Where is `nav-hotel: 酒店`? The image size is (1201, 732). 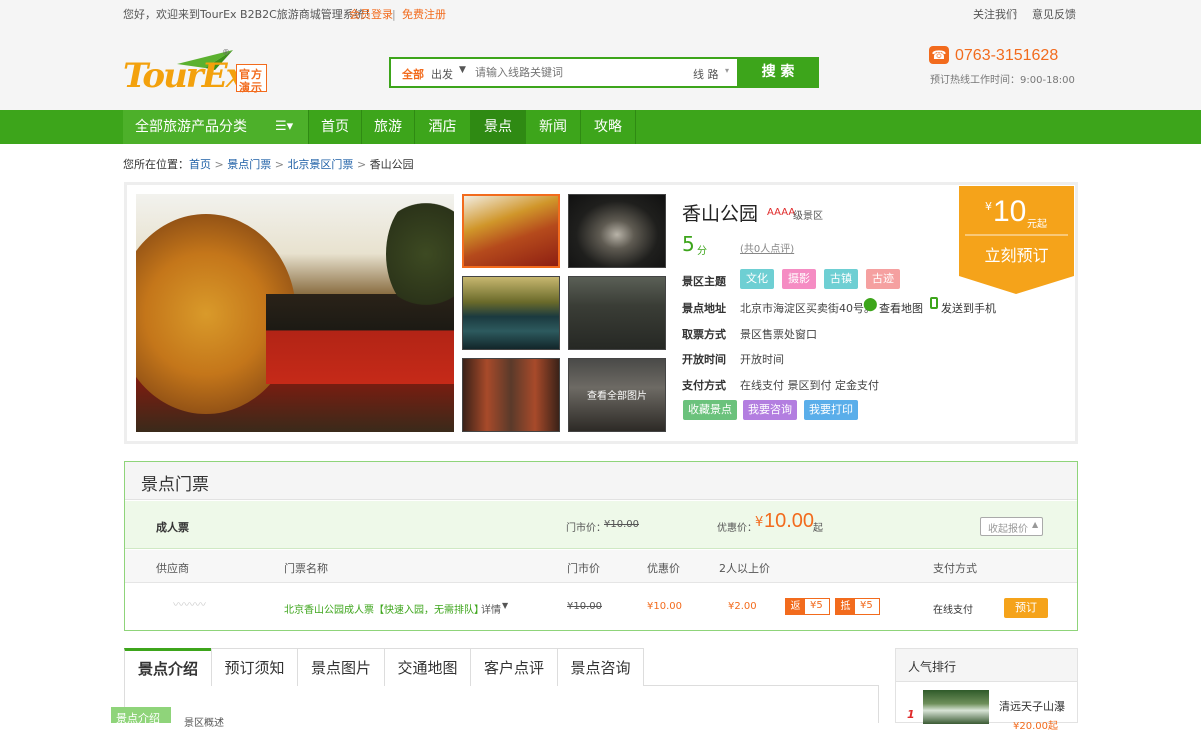
nav-hotel: 酒店 is located at coordinates (442, 127).